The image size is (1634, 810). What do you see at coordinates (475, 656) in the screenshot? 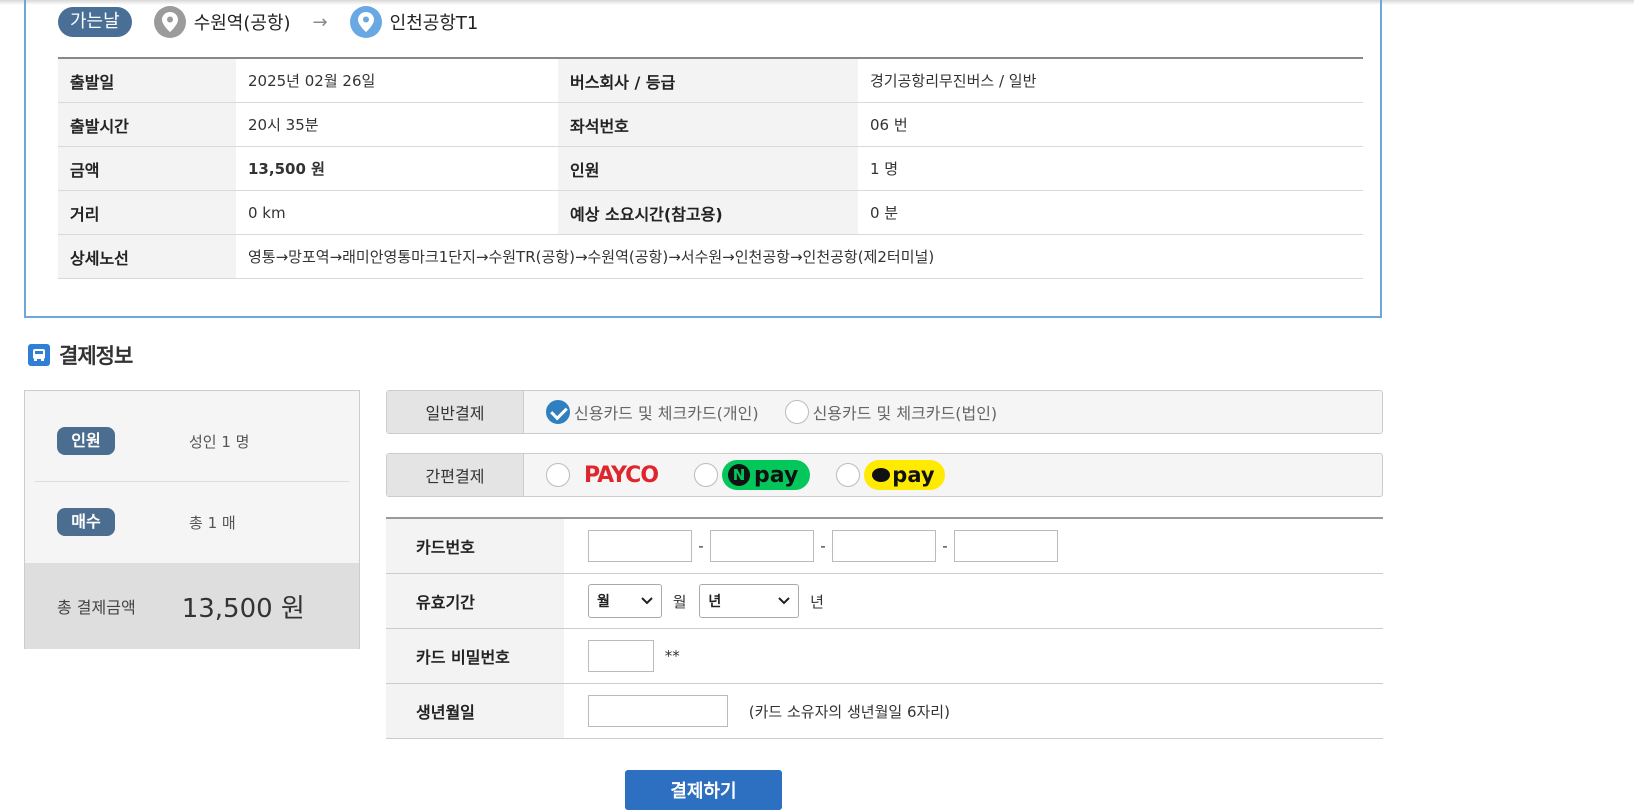
I see `card-password-label: 카드 비밀번호` at bounding box center [475, 656].